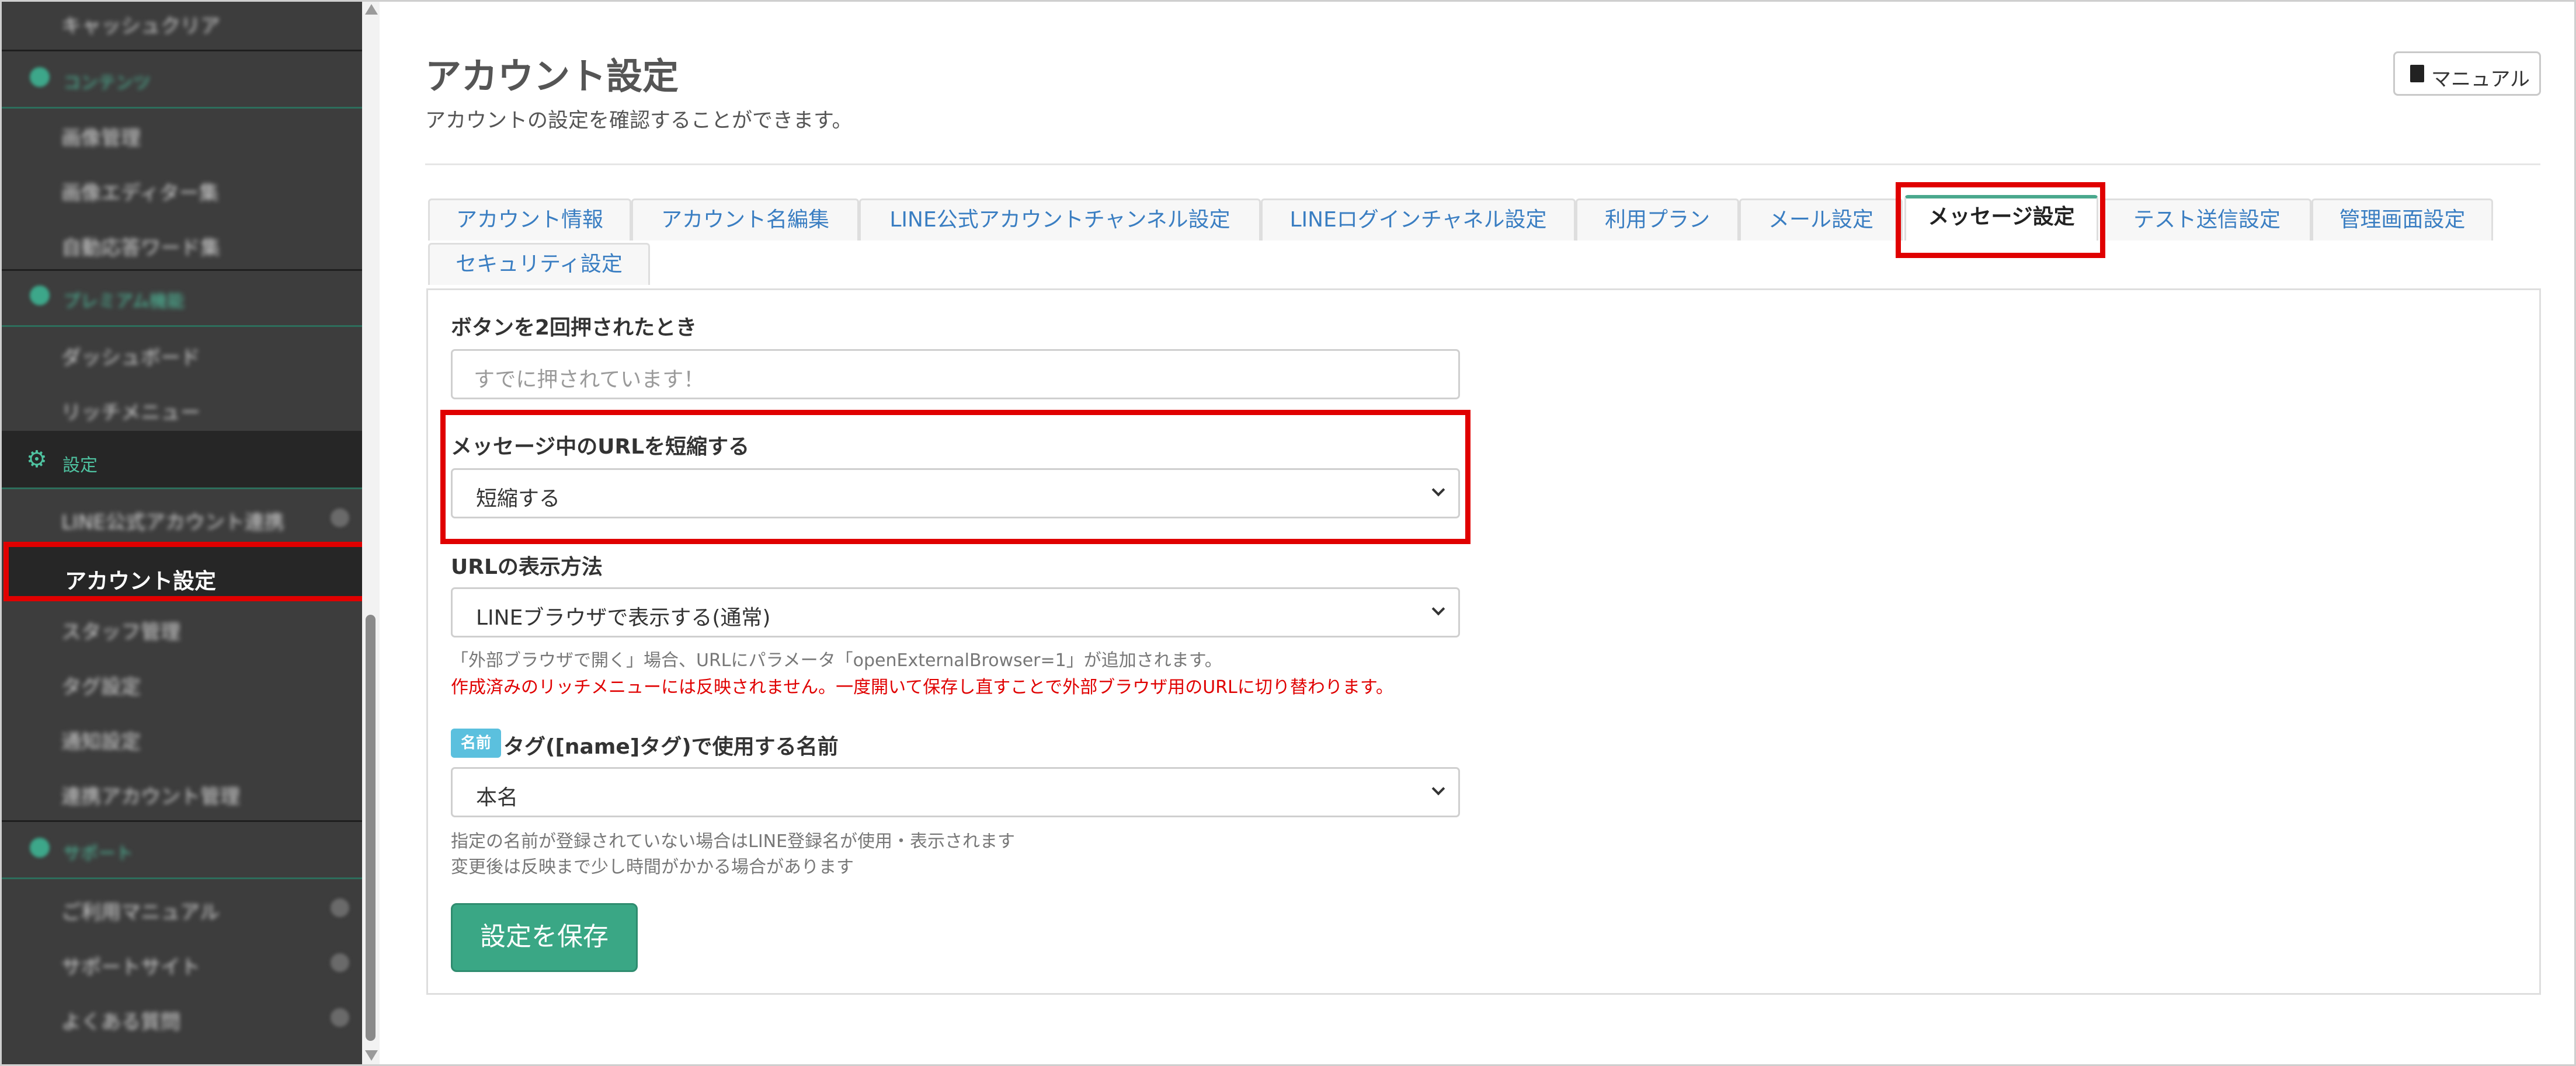 The height and width of the screenshot is (1066, 2576). I want to click on select-value: LINEブラウザで表示する(通常), so click(623, 618).